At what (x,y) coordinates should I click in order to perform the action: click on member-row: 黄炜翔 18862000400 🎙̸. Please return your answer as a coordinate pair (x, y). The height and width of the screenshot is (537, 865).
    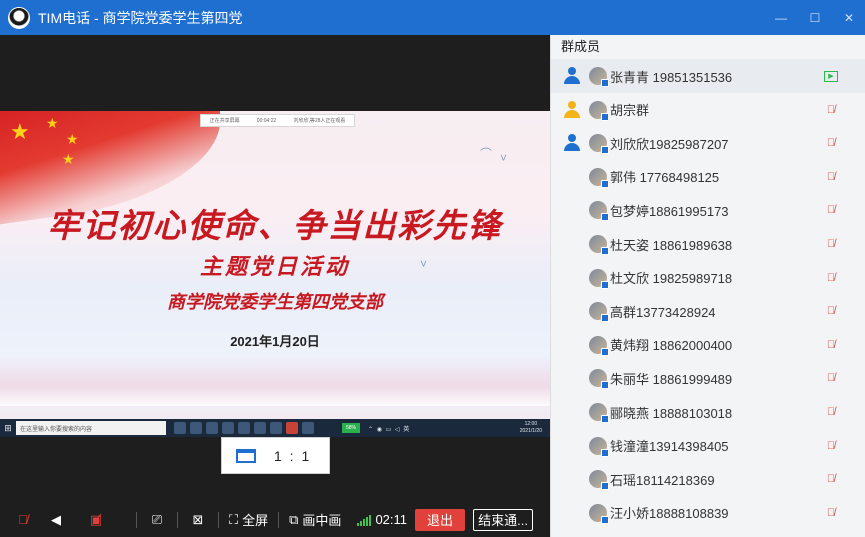
    Looking at the image, I should click on (708, 345).